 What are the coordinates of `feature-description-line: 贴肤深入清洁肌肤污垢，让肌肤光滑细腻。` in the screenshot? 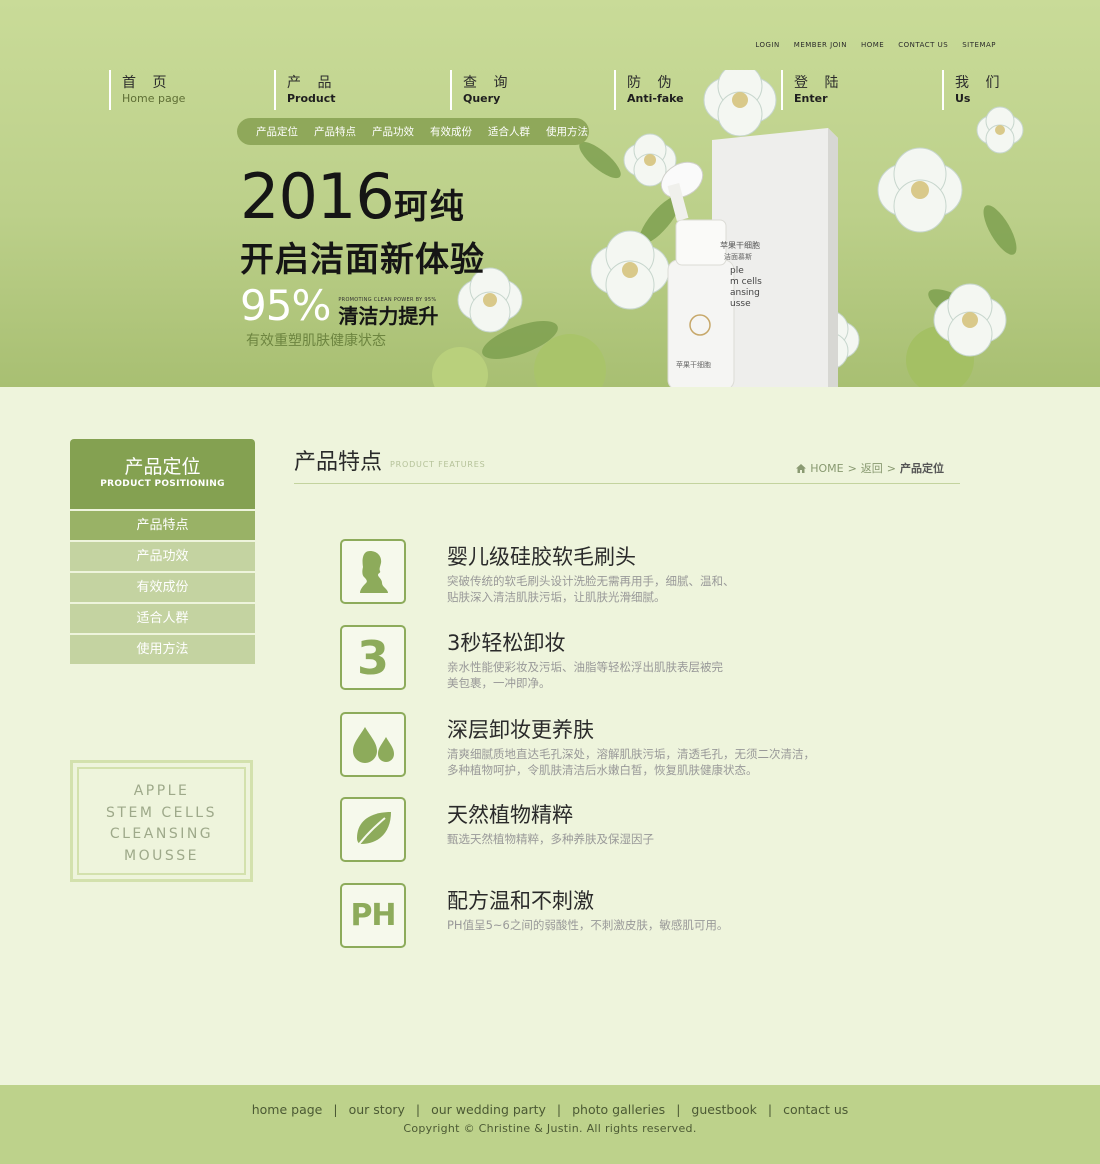 It's located at (556, 597).